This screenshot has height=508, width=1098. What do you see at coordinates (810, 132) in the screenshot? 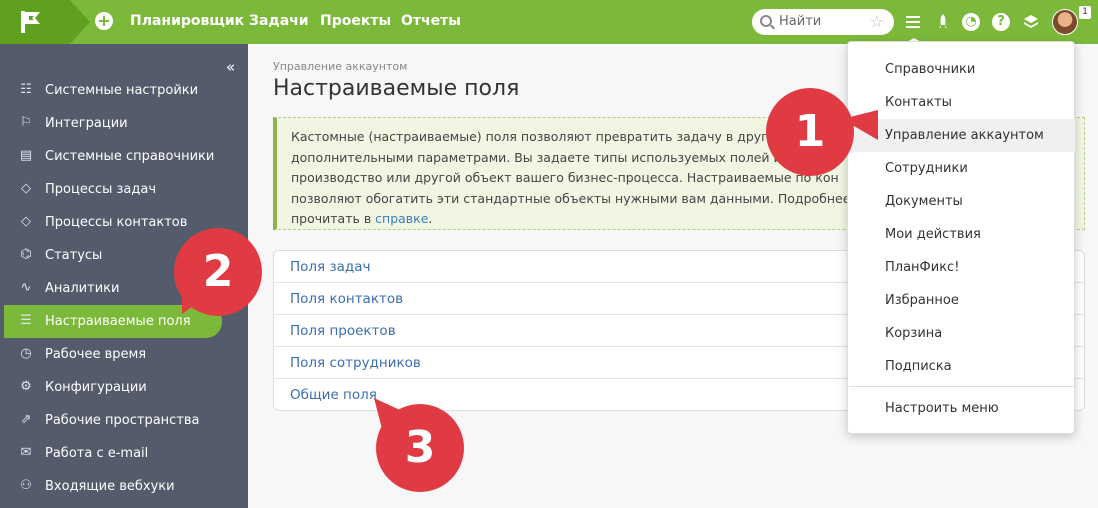
I see `marker-1: 1` at bounding box center [810, 132].